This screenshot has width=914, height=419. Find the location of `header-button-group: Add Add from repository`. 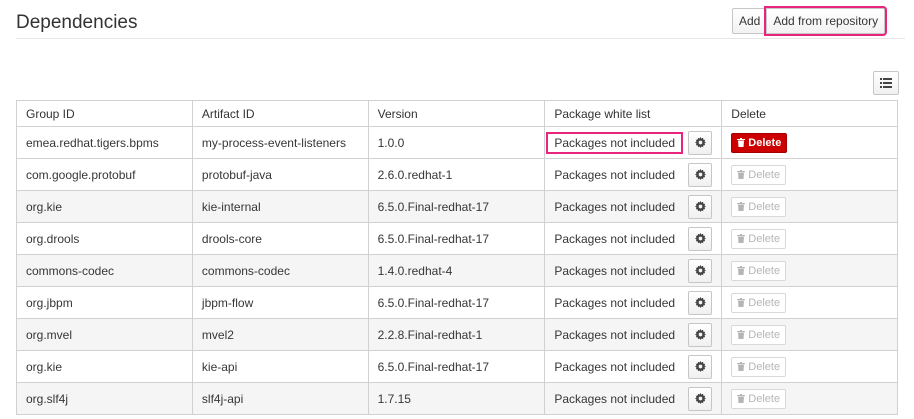

header-button-group: Add Add from repository is located at coordinates (810, 21).